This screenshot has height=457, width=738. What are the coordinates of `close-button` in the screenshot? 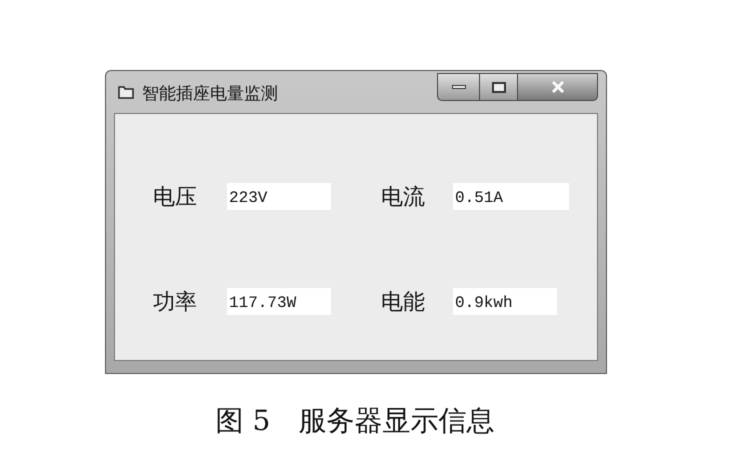 It's located at (558, 87).